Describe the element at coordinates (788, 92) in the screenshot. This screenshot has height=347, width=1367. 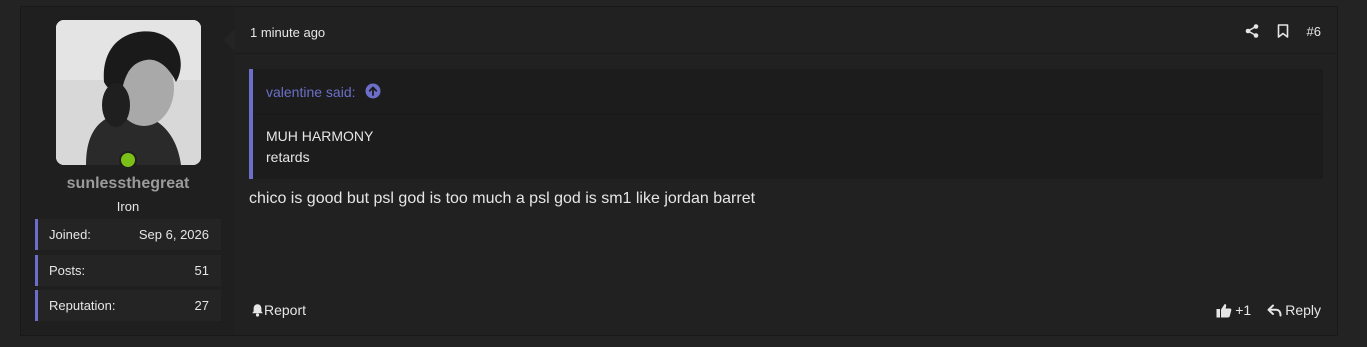
I see `quote-header: valentine said:` at that location.